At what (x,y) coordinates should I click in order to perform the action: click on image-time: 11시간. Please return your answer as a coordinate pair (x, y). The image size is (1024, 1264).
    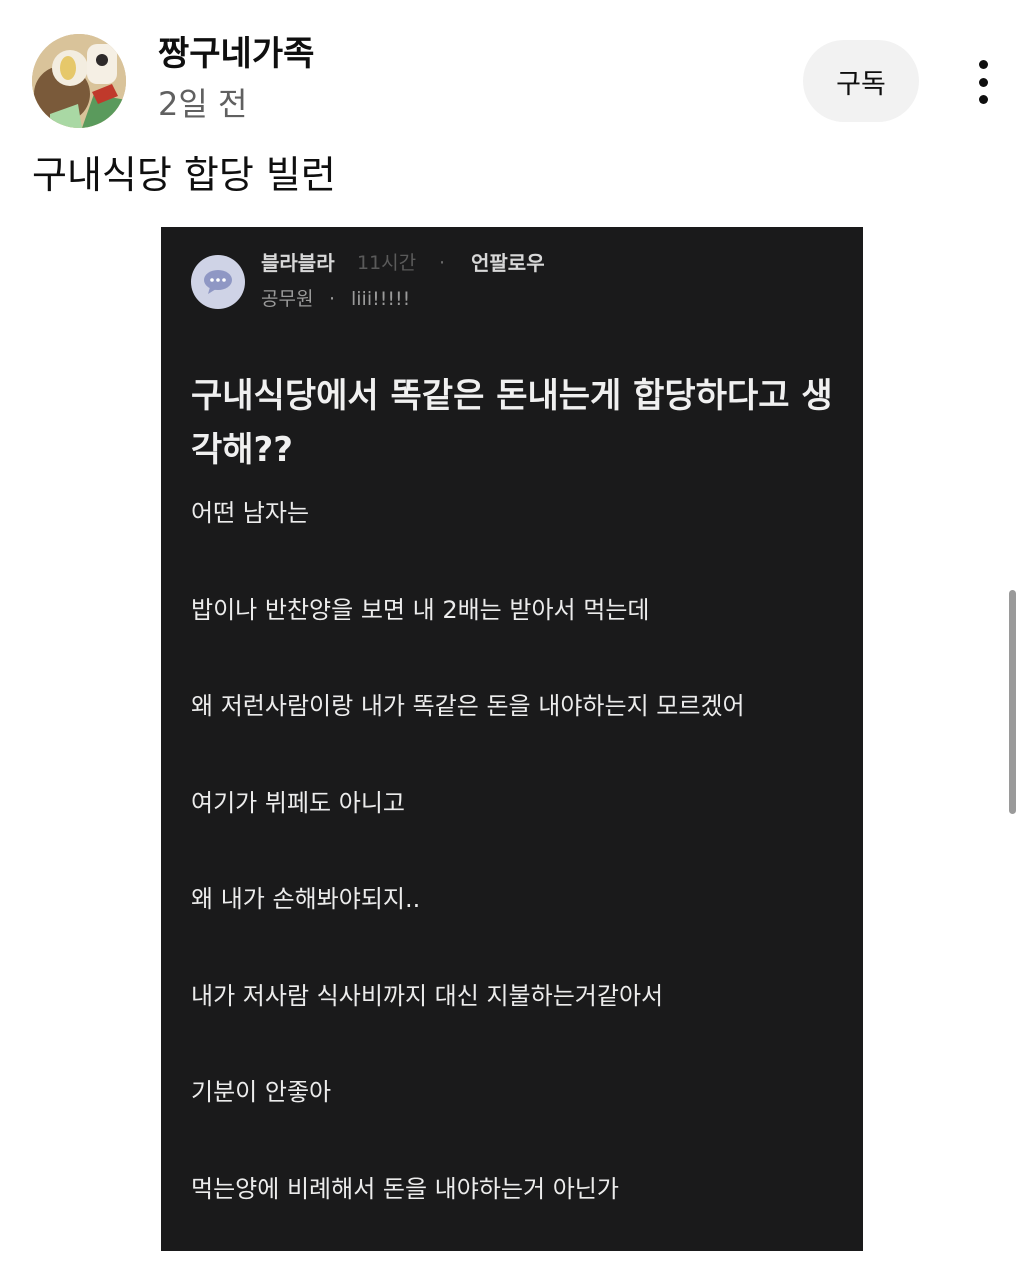
    Looking at the image, I should click on (387, 263).